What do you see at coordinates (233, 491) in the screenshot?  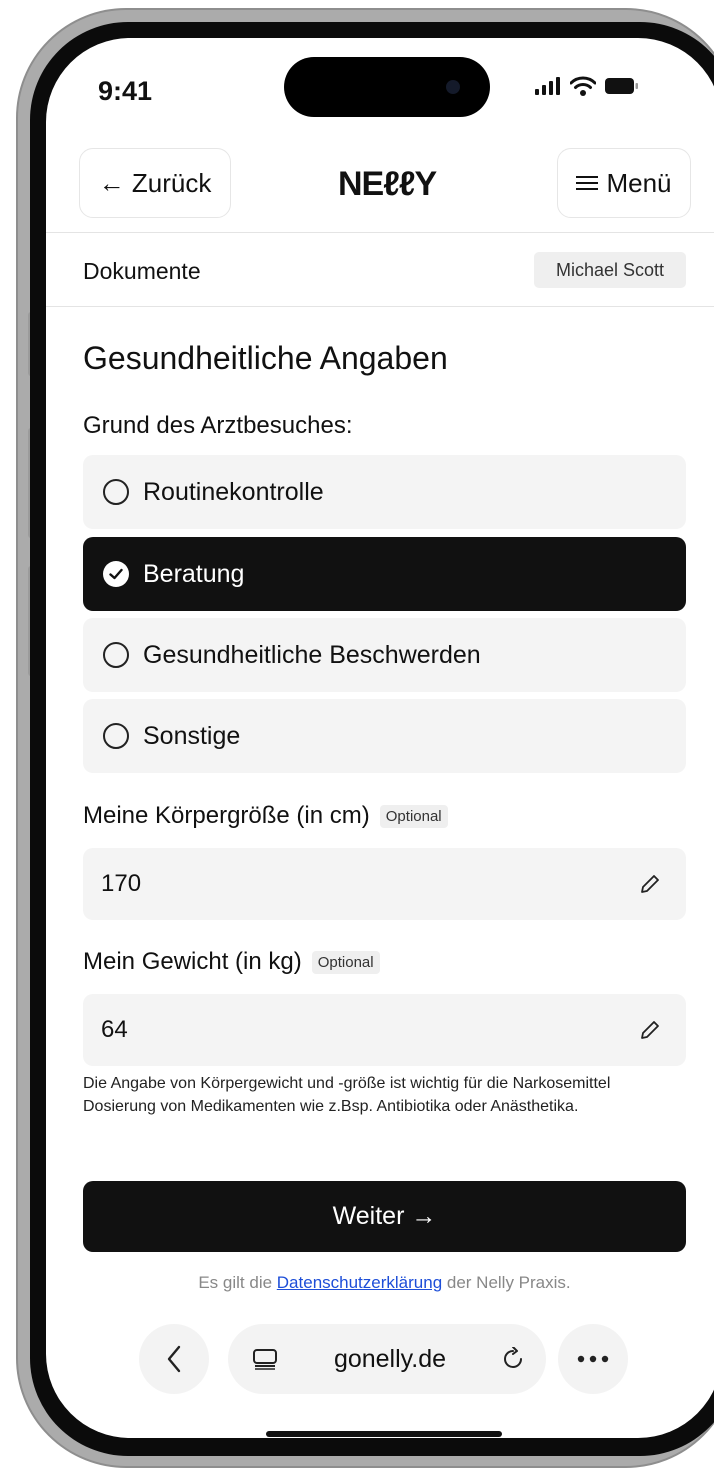 I see `option-label: Routinekontrolle` at bounding box center [233, 491].